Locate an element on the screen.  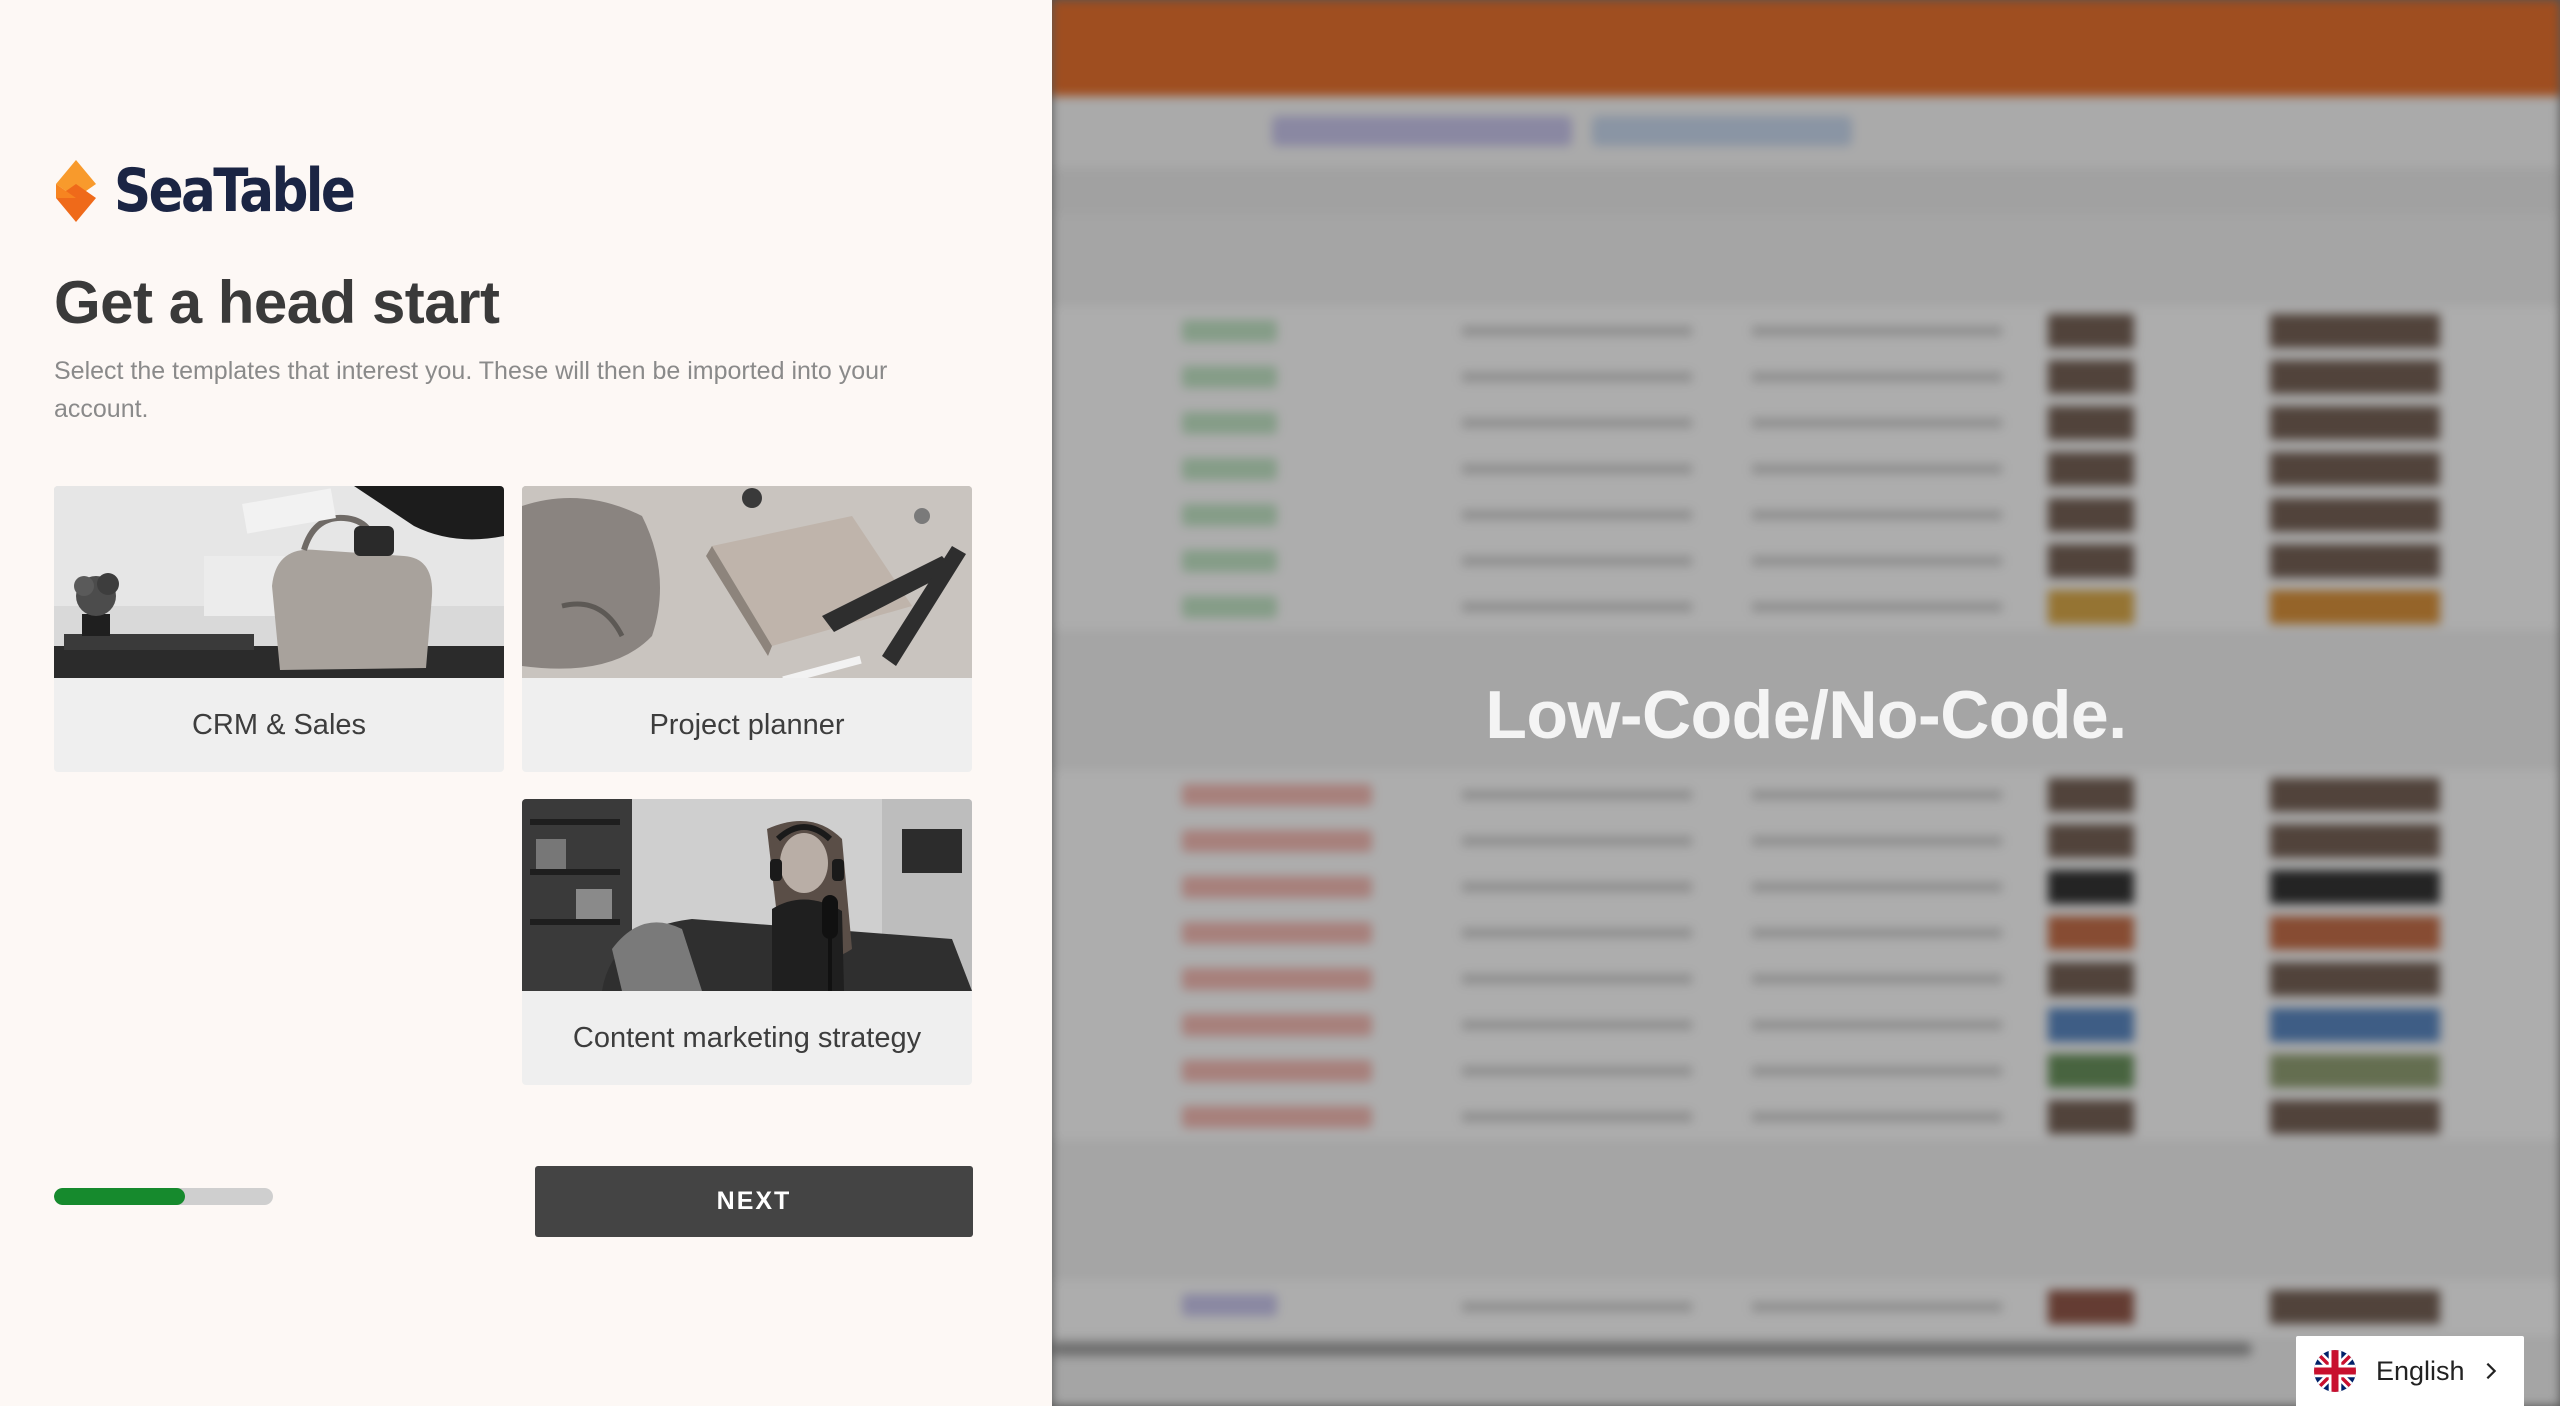
language-label: English is located at coordinates (2420, 1370).